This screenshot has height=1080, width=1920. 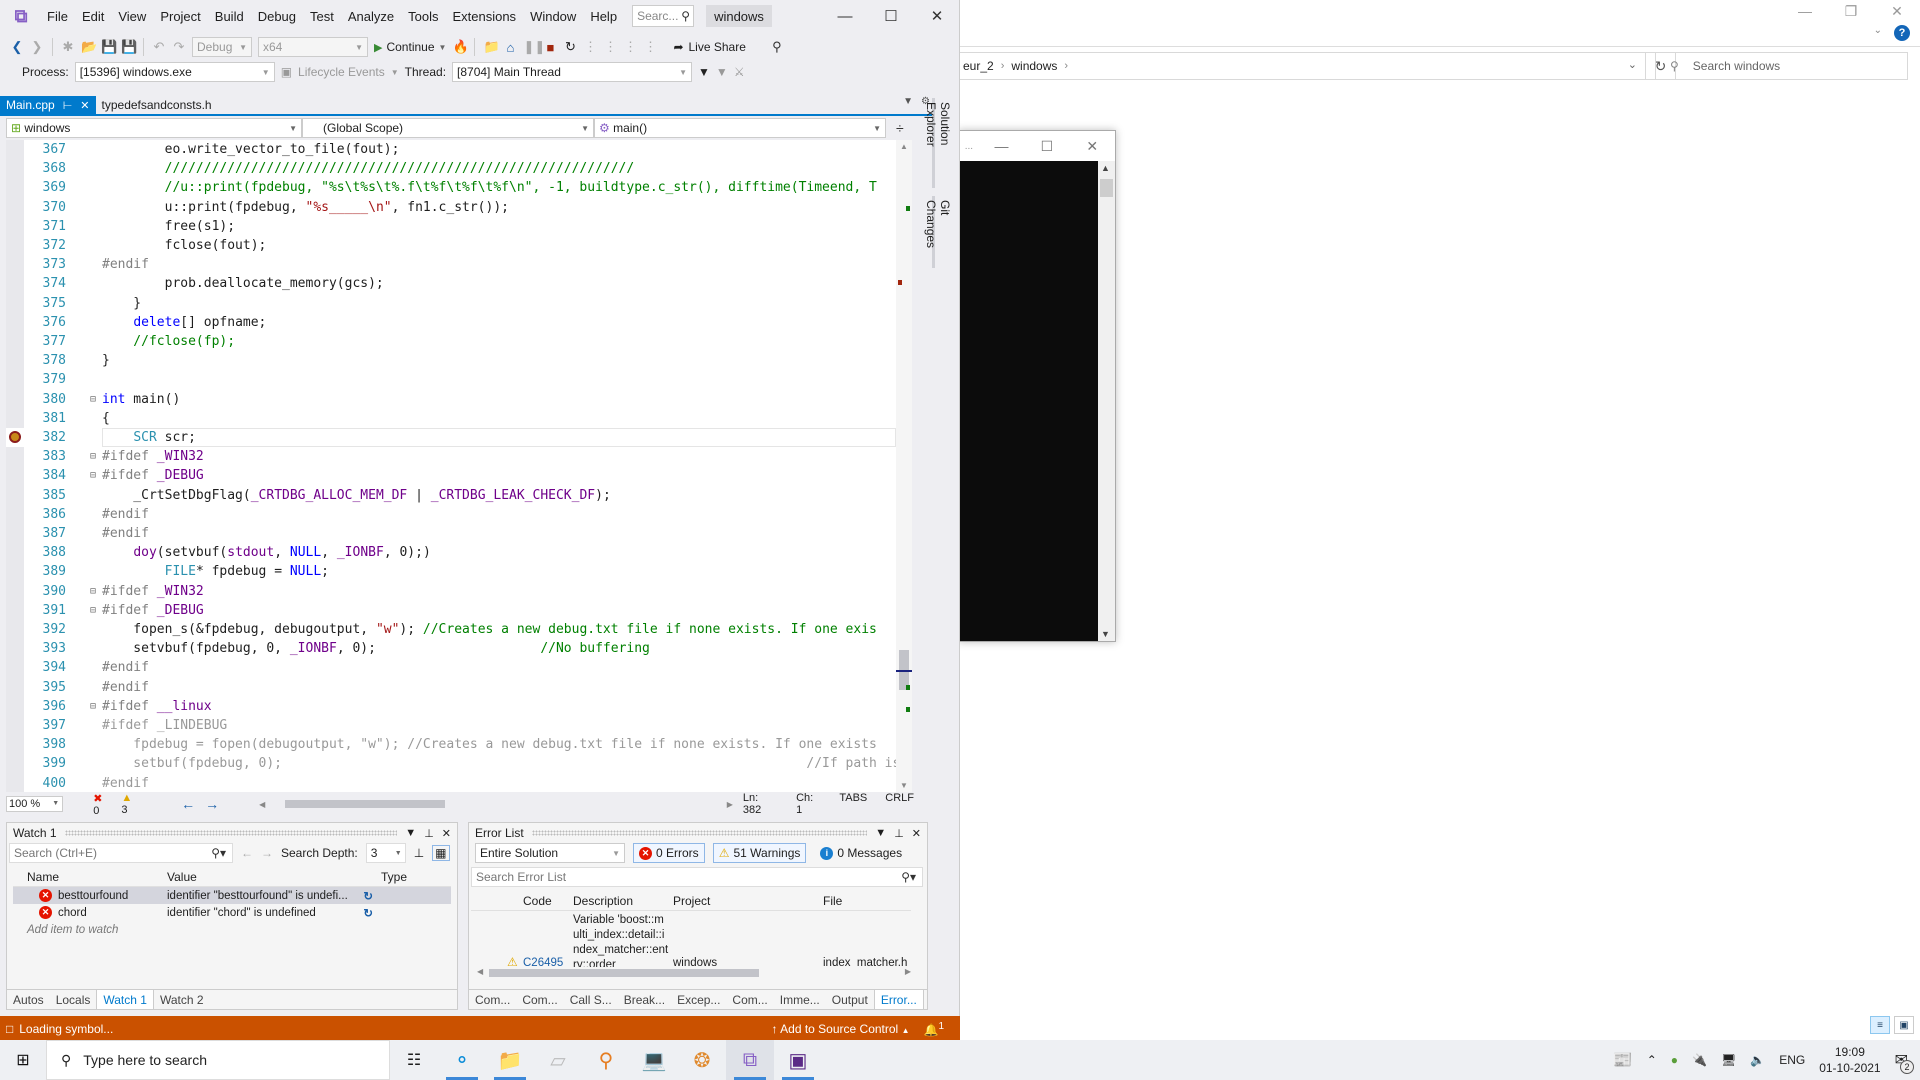 I want to click on step-into-icon: ⋮, so click(x=610, y=47).